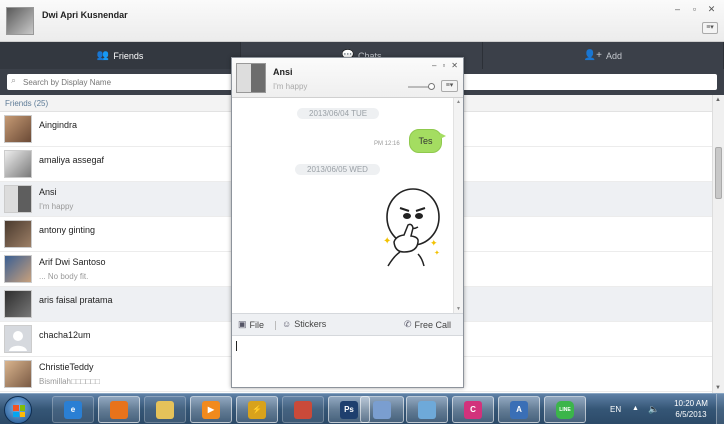  What do you see at coordinates (431, 86) in the screenshot?
I see `slider-knob` at bounding box center [431, 86].